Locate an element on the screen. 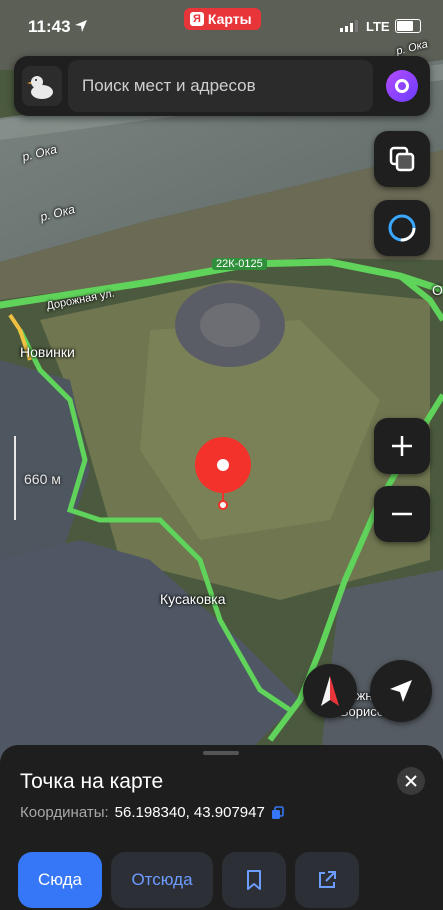 This screenshot has height=910, width=443. brand-logo: Я is located at coordinates (197, 19).